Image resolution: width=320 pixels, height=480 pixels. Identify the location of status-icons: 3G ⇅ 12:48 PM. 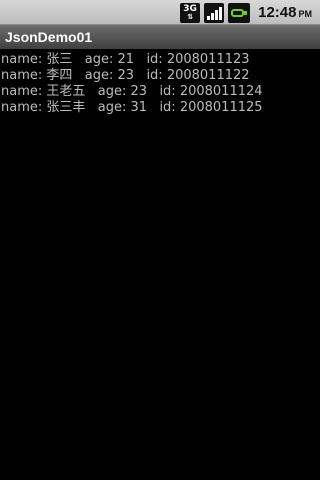
(246, 12).